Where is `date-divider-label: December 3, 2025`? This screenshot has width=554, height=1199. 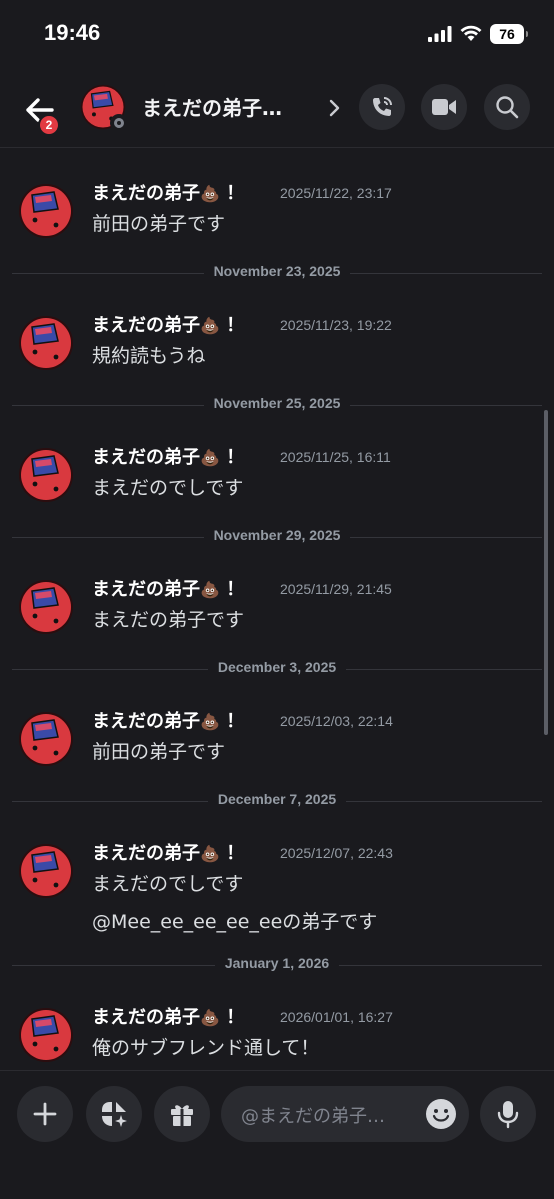
date-divider-label: December 3, 2025 is located at coordinates (277, 667).